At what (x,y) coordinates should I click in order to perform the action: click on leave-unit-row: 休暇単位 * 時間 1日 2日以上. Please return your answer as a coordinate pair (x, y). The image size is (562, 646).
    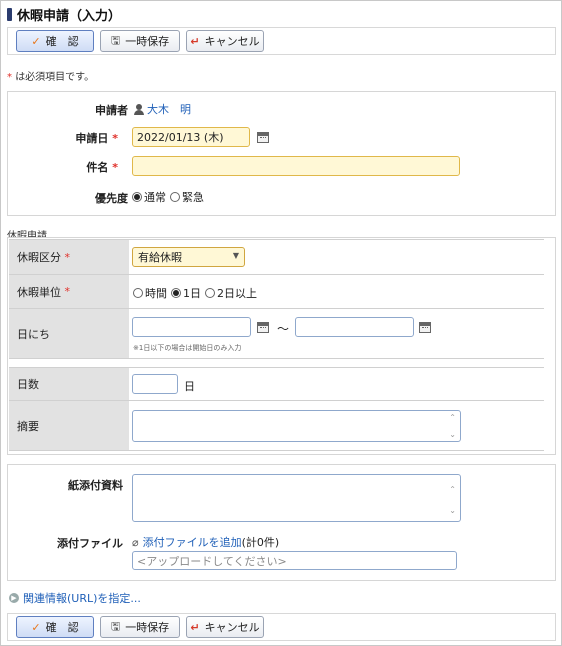
    Looking at the image, I should click on (276, 292).